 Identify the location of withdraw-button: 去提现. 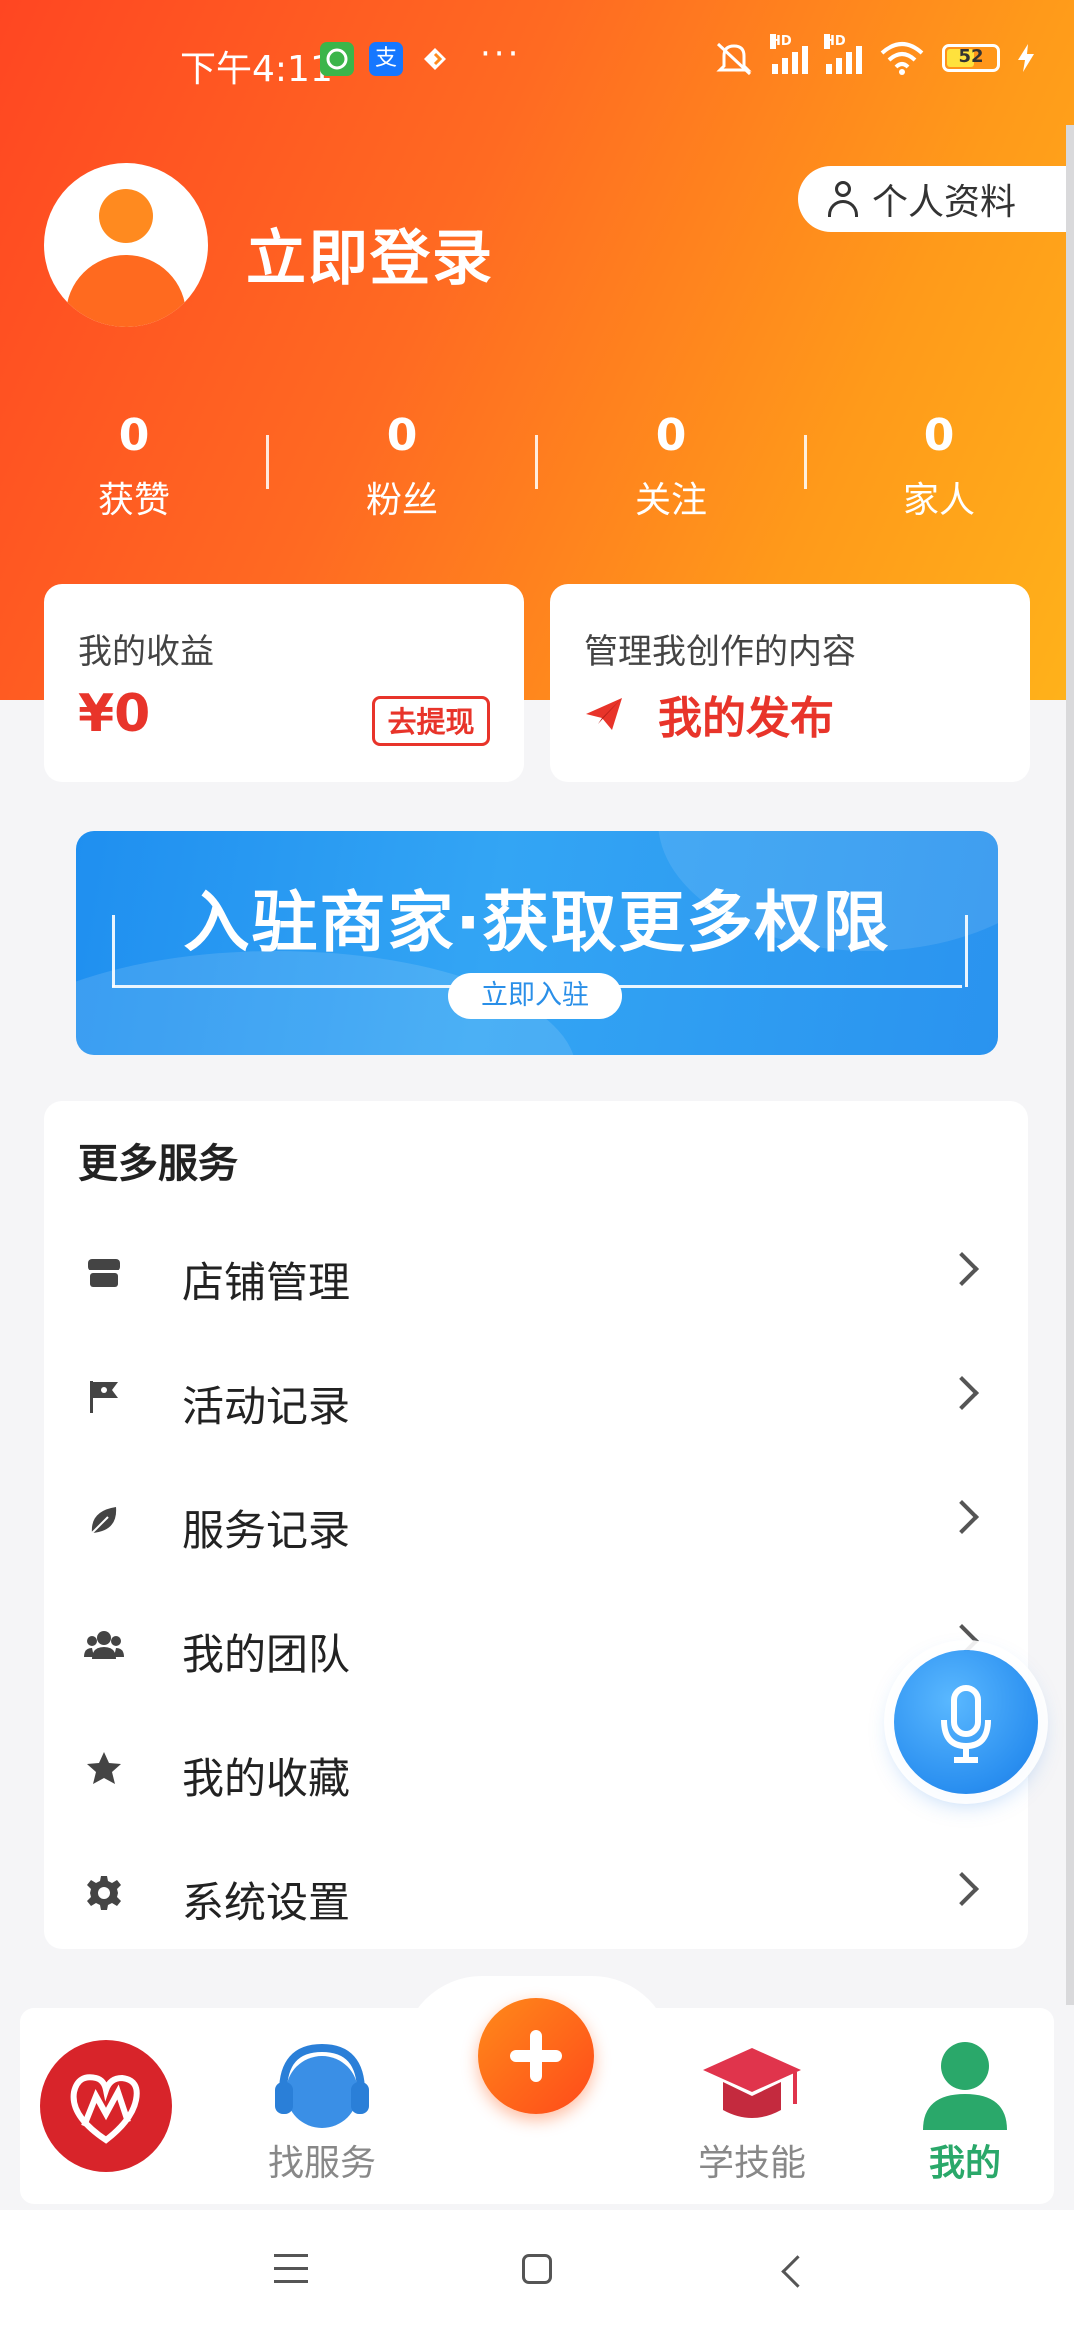
(431, 721).